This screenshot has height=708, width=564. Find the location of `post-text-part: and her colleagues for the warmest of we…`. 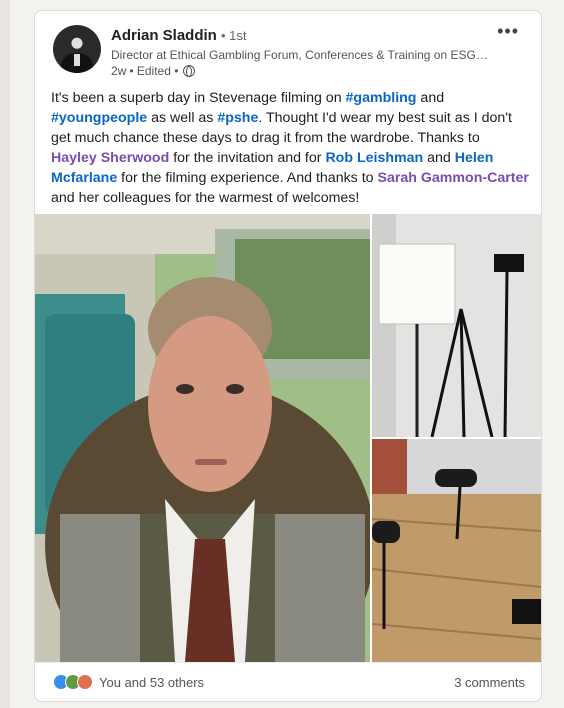

post-text-part: and her colleagues for the warmest of we… is located at coordinates (205, 198).